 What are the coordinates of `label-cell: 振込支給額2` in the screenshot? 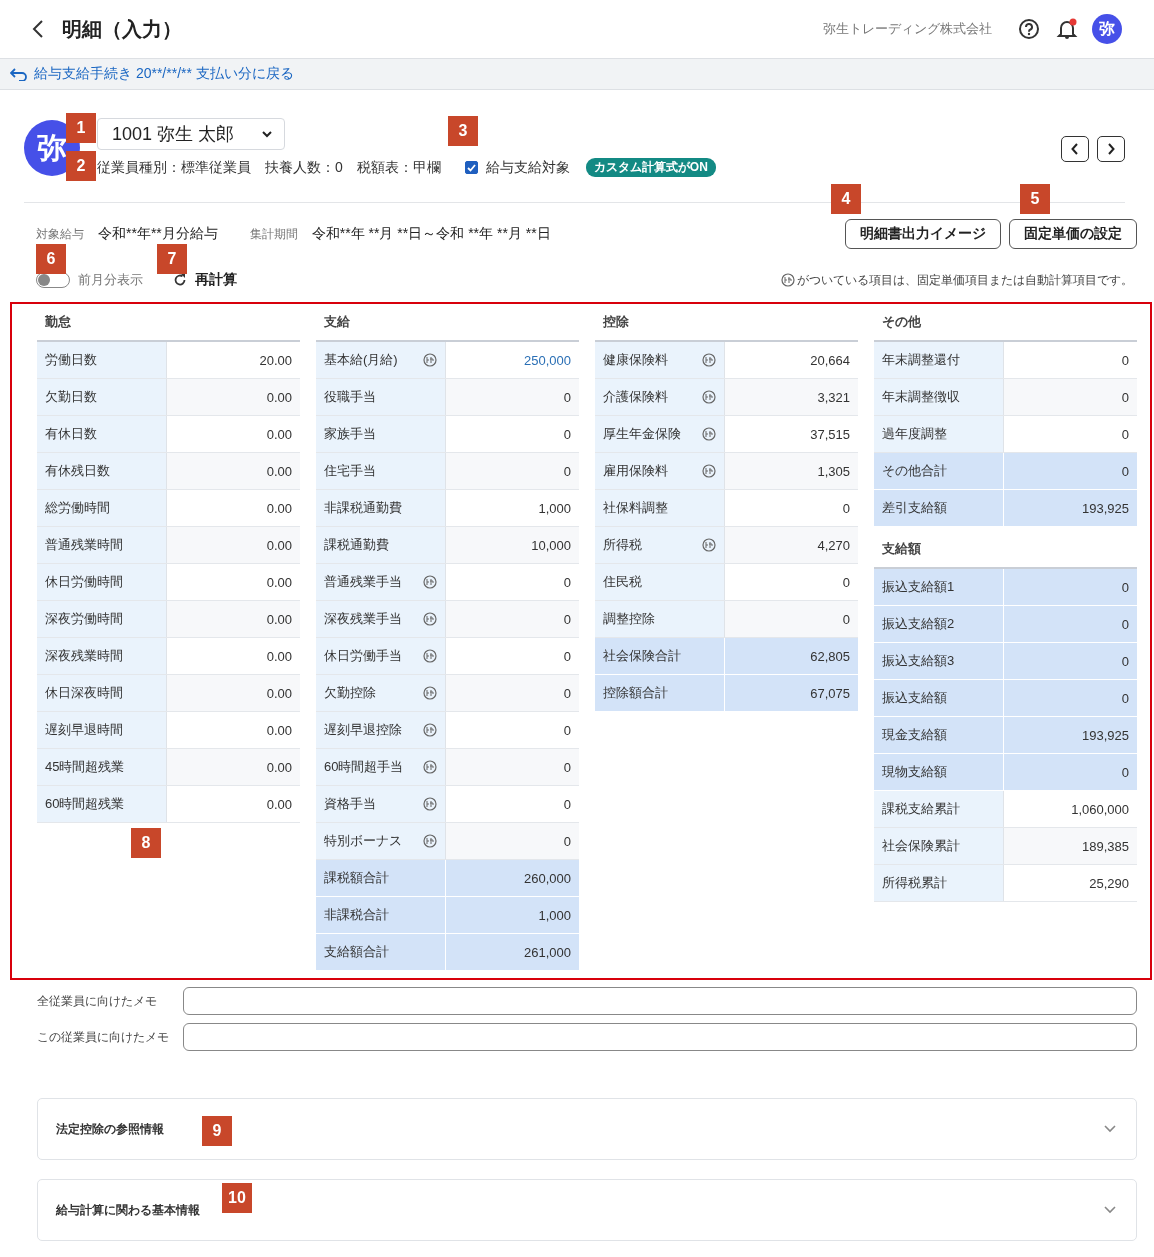 It's located at (939, 624).